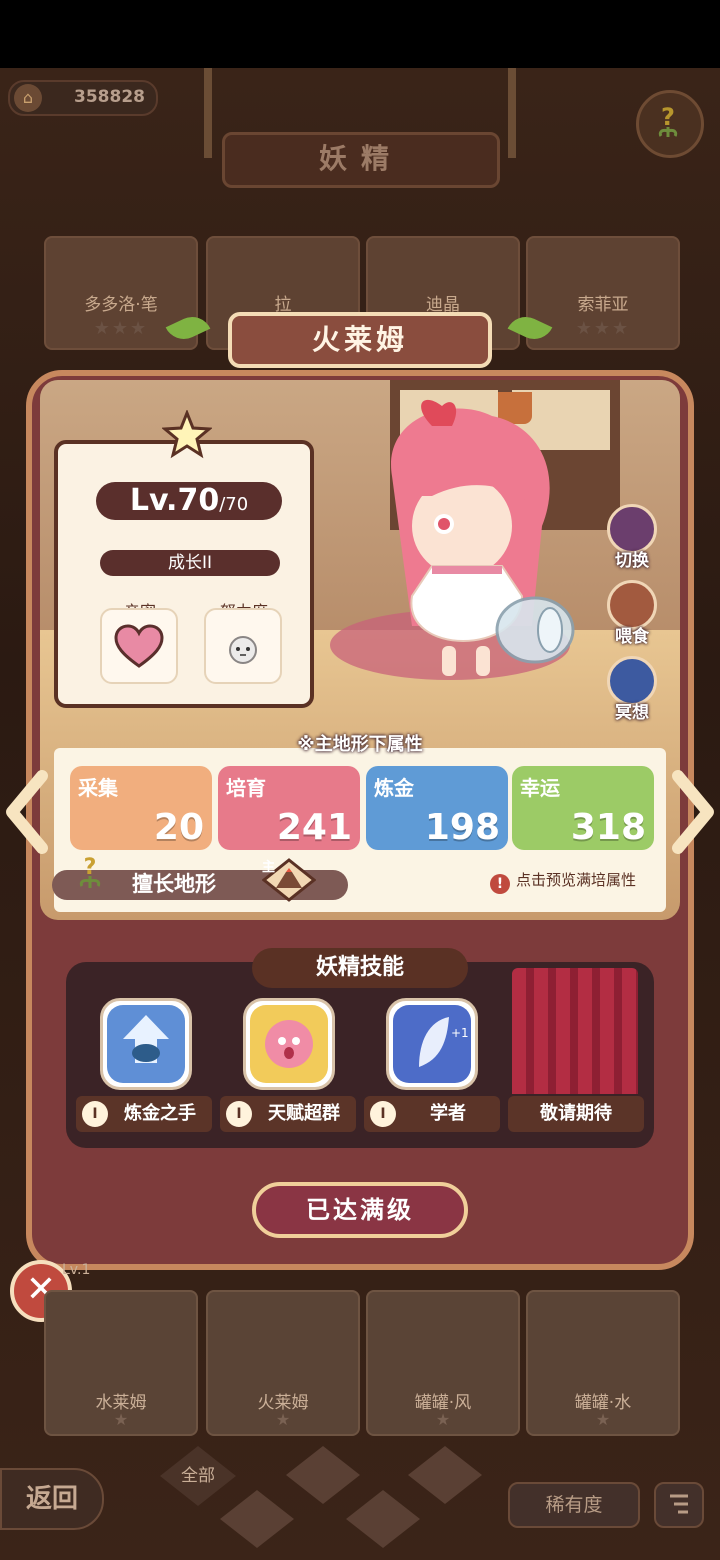  I want to click on preview-max-attributes-link: ! 点击预览满培属性, so click(563, 881).